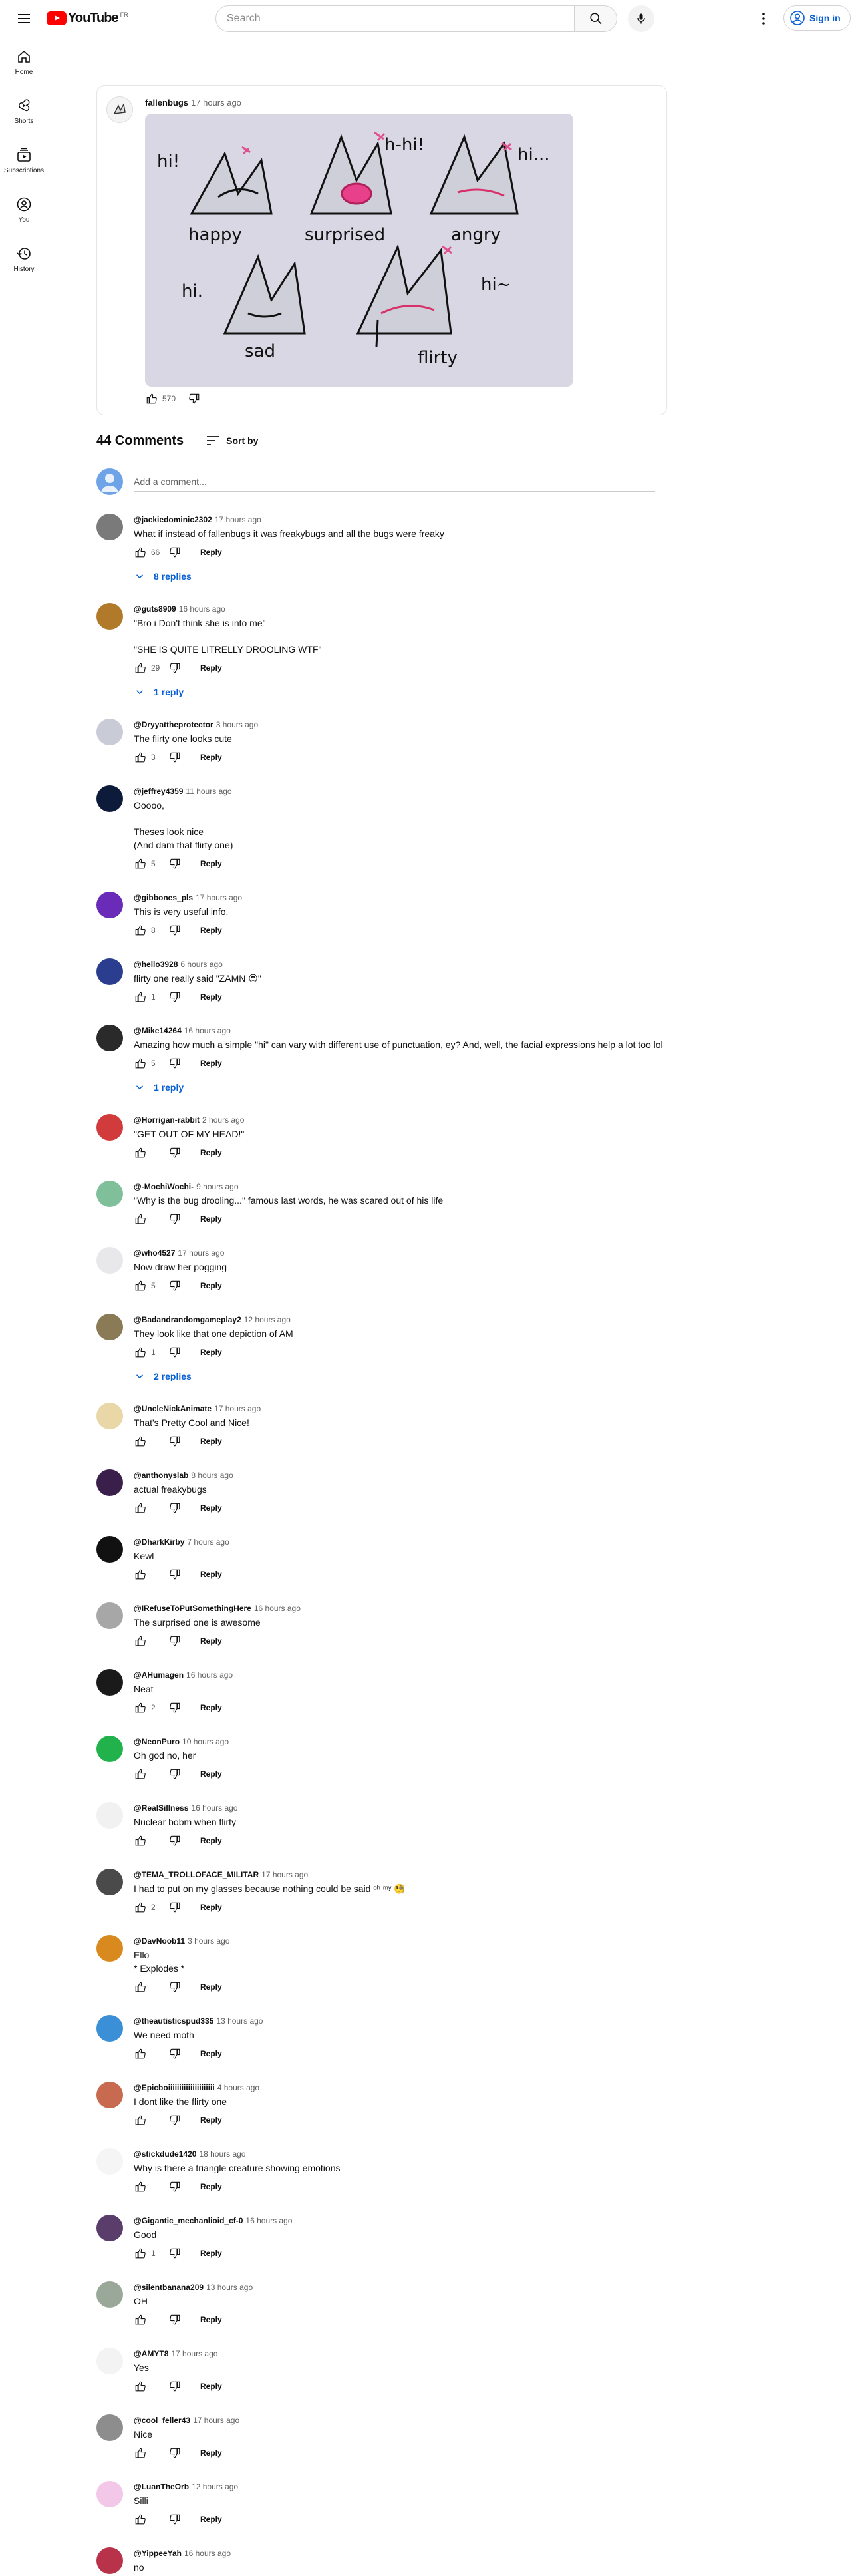 This screenshot has height=2576, width=854. I want to click on sign-in-button: Sign in, so click(817, 18).